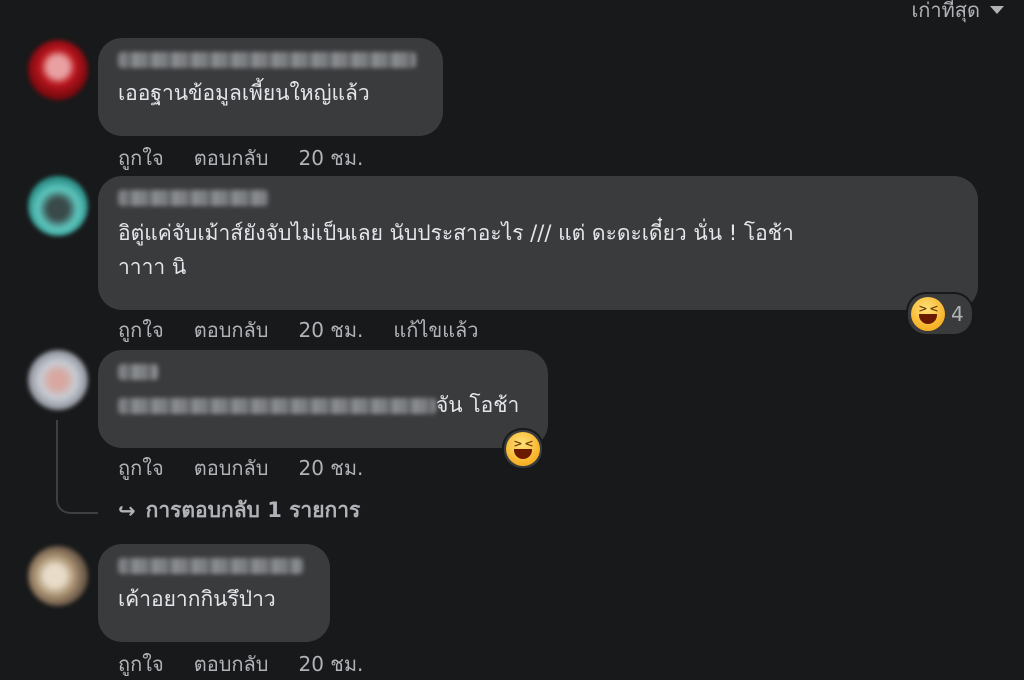 The width and height of the screenshot is (1024, 680). I want to click on comment-text: เออฐานข้อมูลเพี้ยนใหญ่แล้ว, so click(244, 93).